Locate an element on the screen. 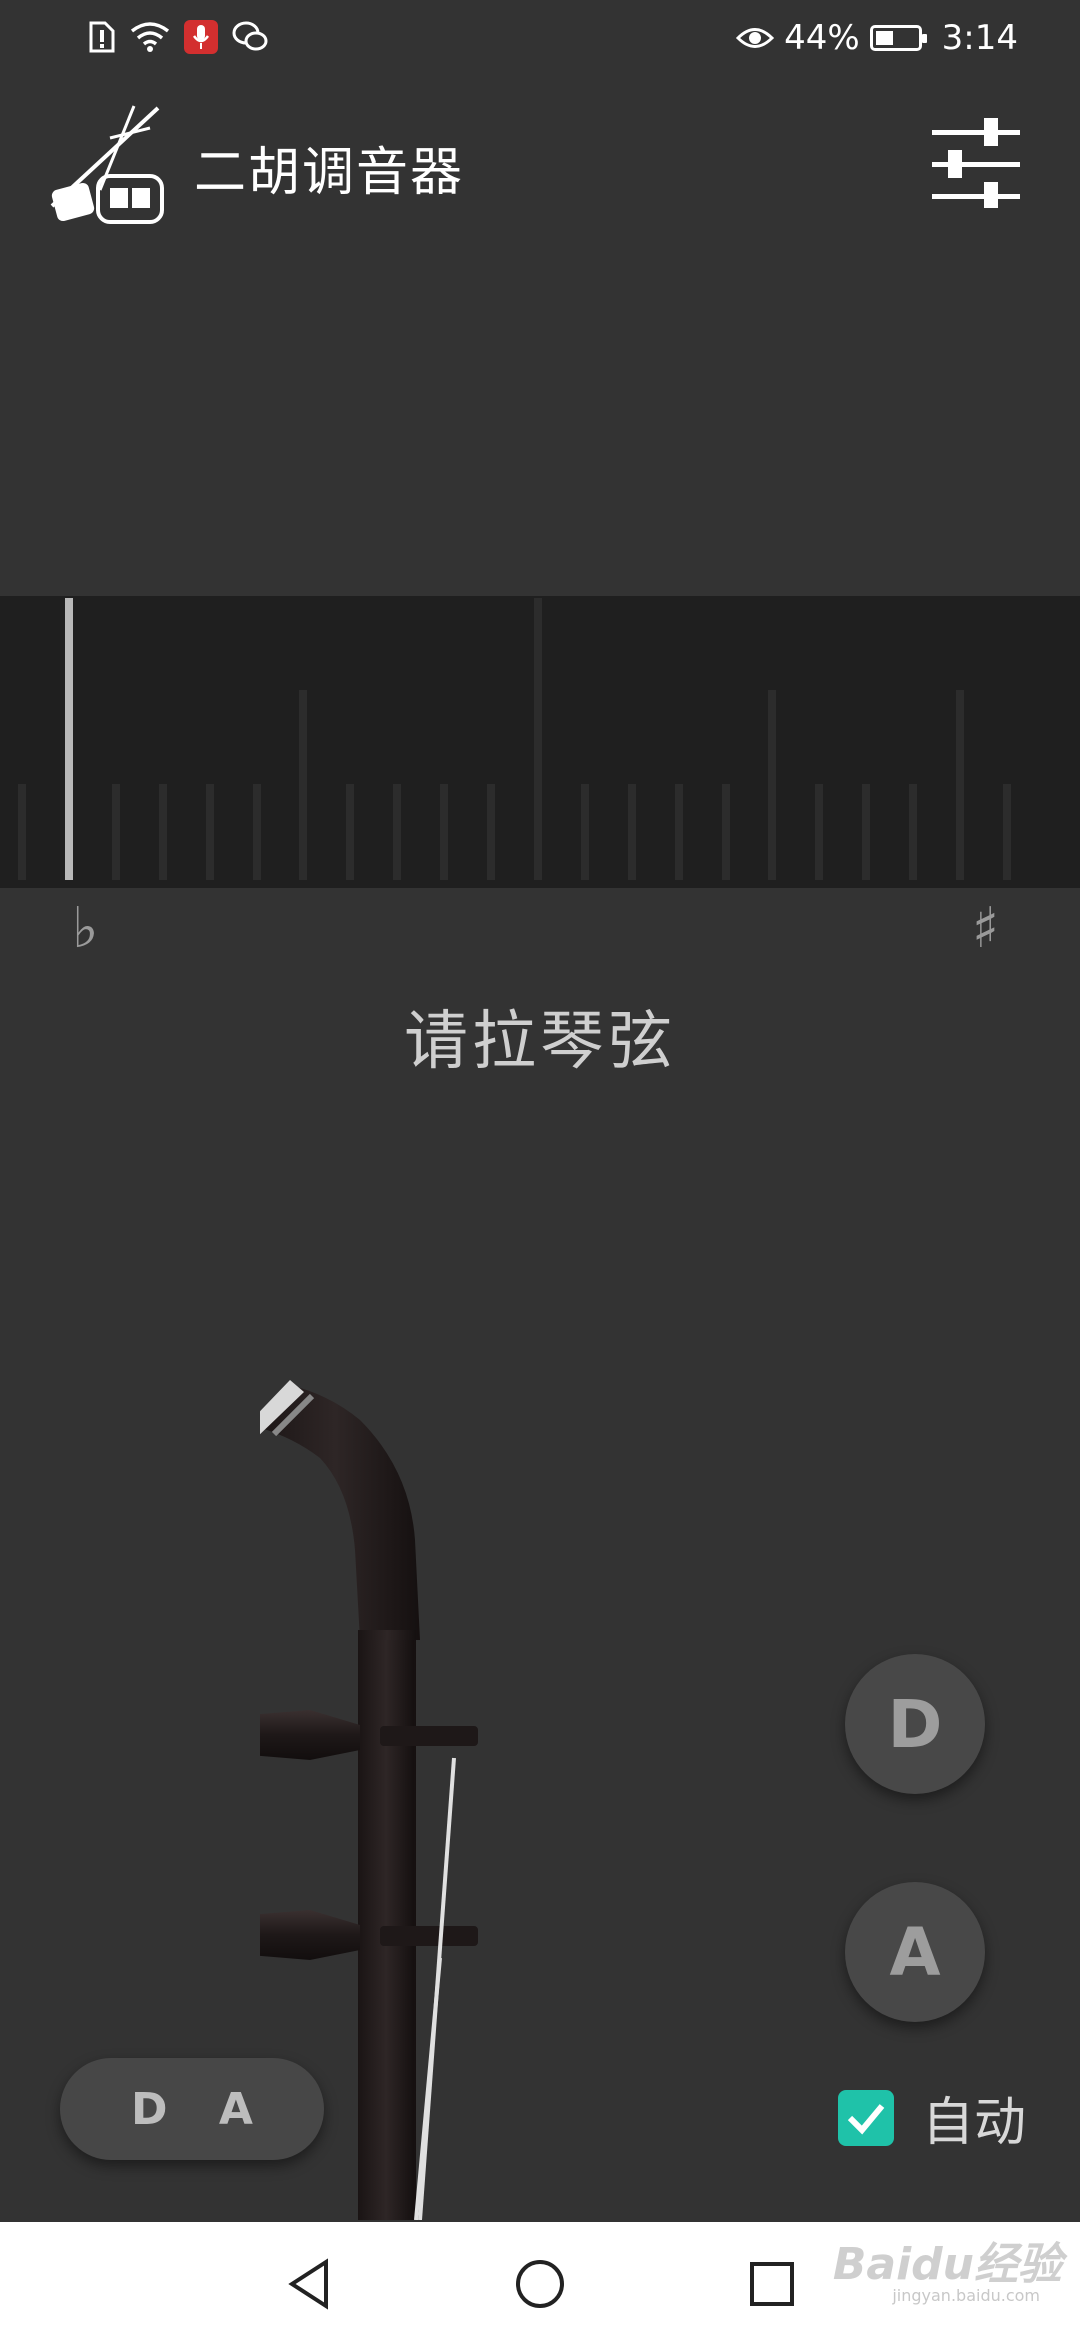 Image resolution: width=1080 pixels, height=2340 pixels. sim-alert-icon is located at coordinates (102, 37).